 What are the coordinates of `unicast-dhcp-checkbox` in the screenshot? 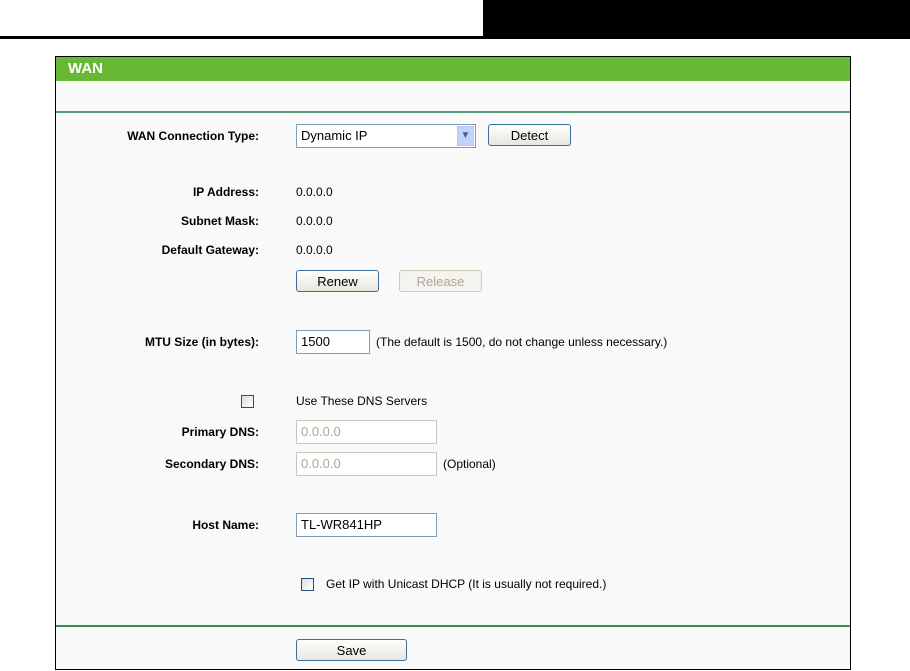 It's located at (307, 584).